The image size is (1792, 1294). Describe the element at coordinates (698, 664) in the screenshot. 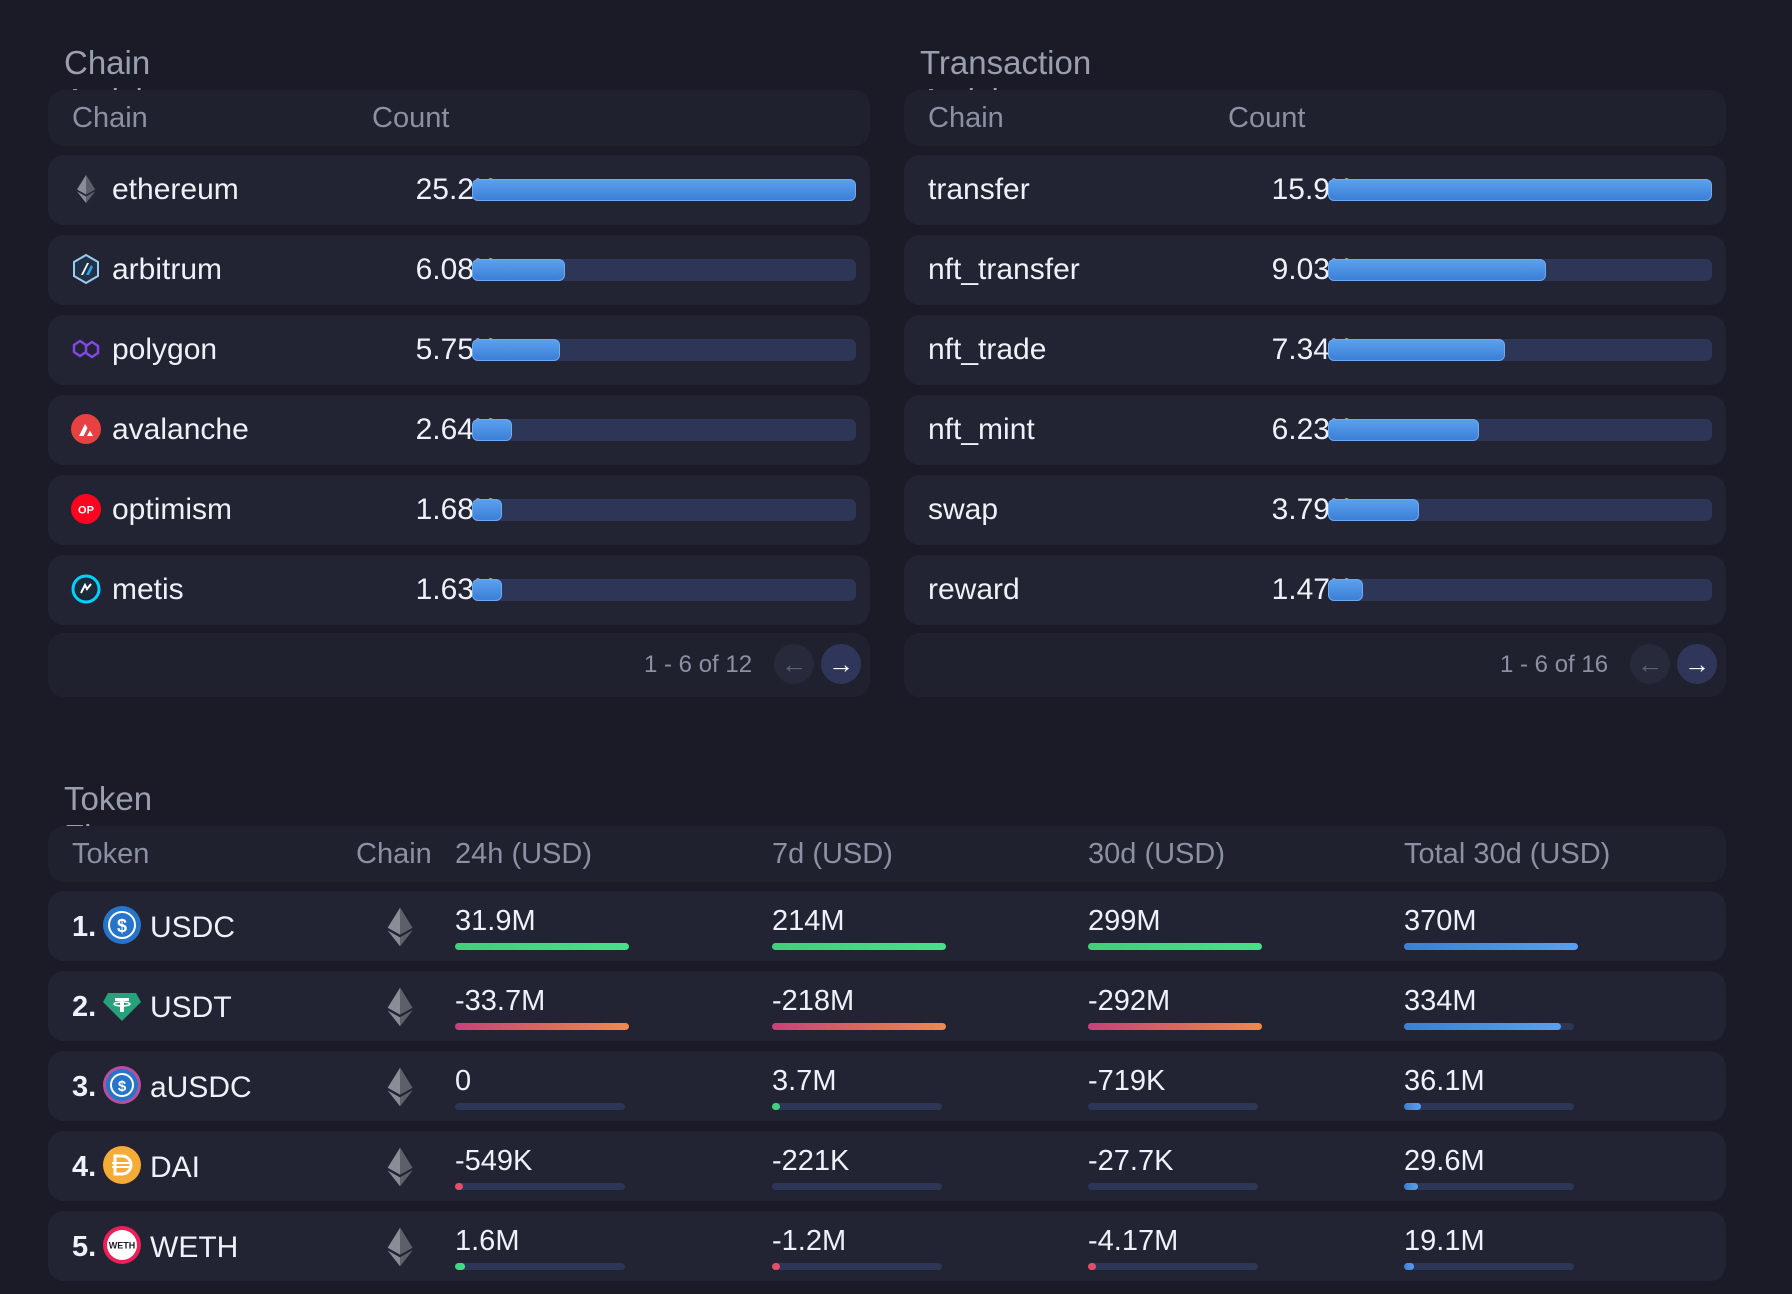

I see `pagination-label: 1 - 6 of 12` at that location.